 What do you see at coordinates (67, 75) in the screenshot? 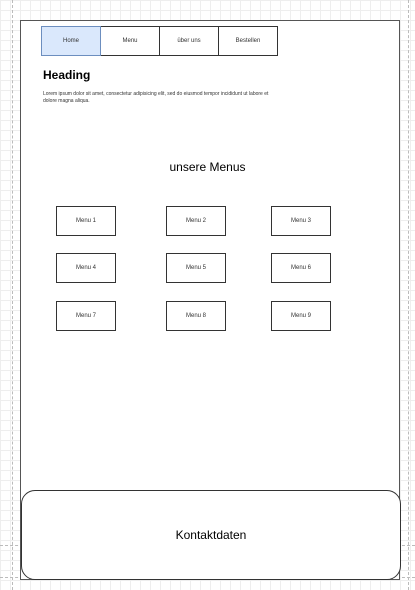
I see `page-heading: Heading` at bounding box center [67, 75].